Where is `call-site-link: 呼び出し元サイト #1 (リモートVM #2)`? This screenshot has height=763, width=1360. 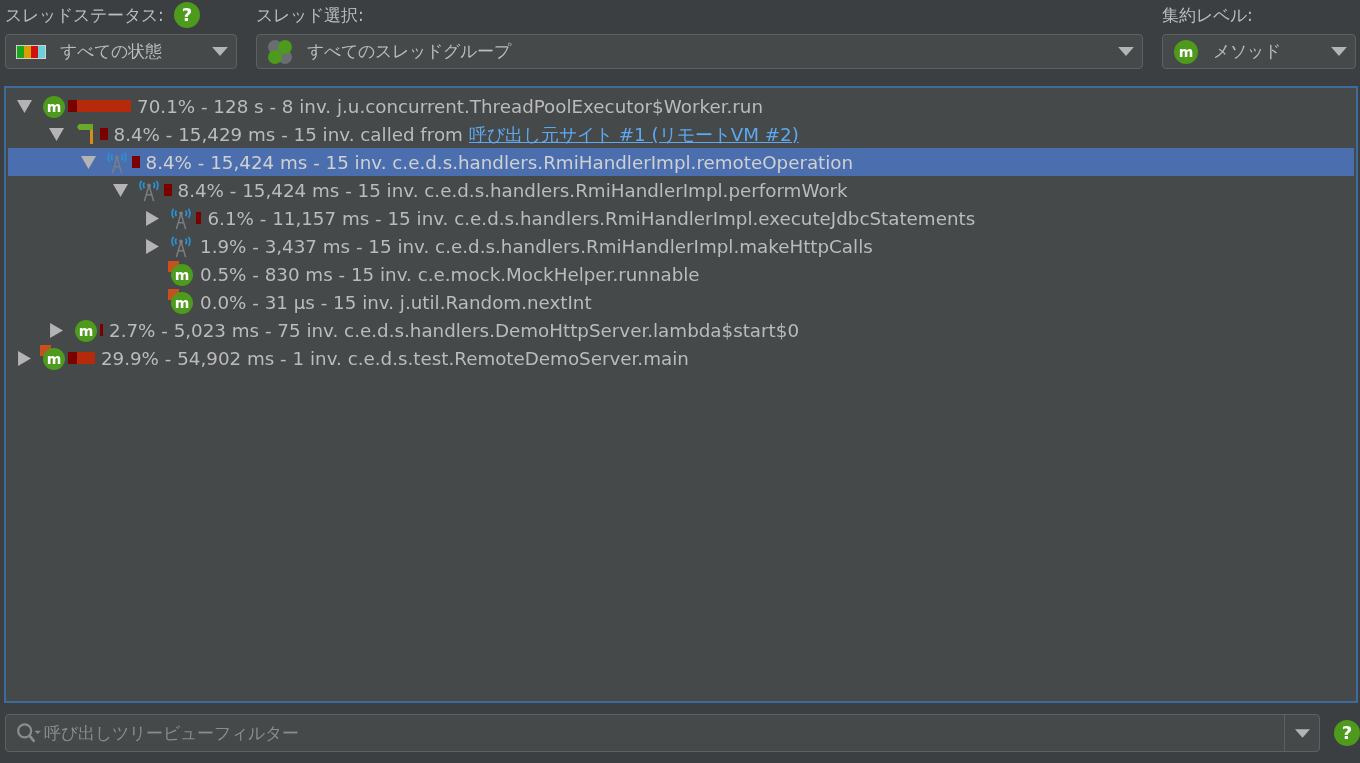 call-site-link: 呼び出し元サイト #1 (リモートVM #2) is located at coordinates (633, 134).